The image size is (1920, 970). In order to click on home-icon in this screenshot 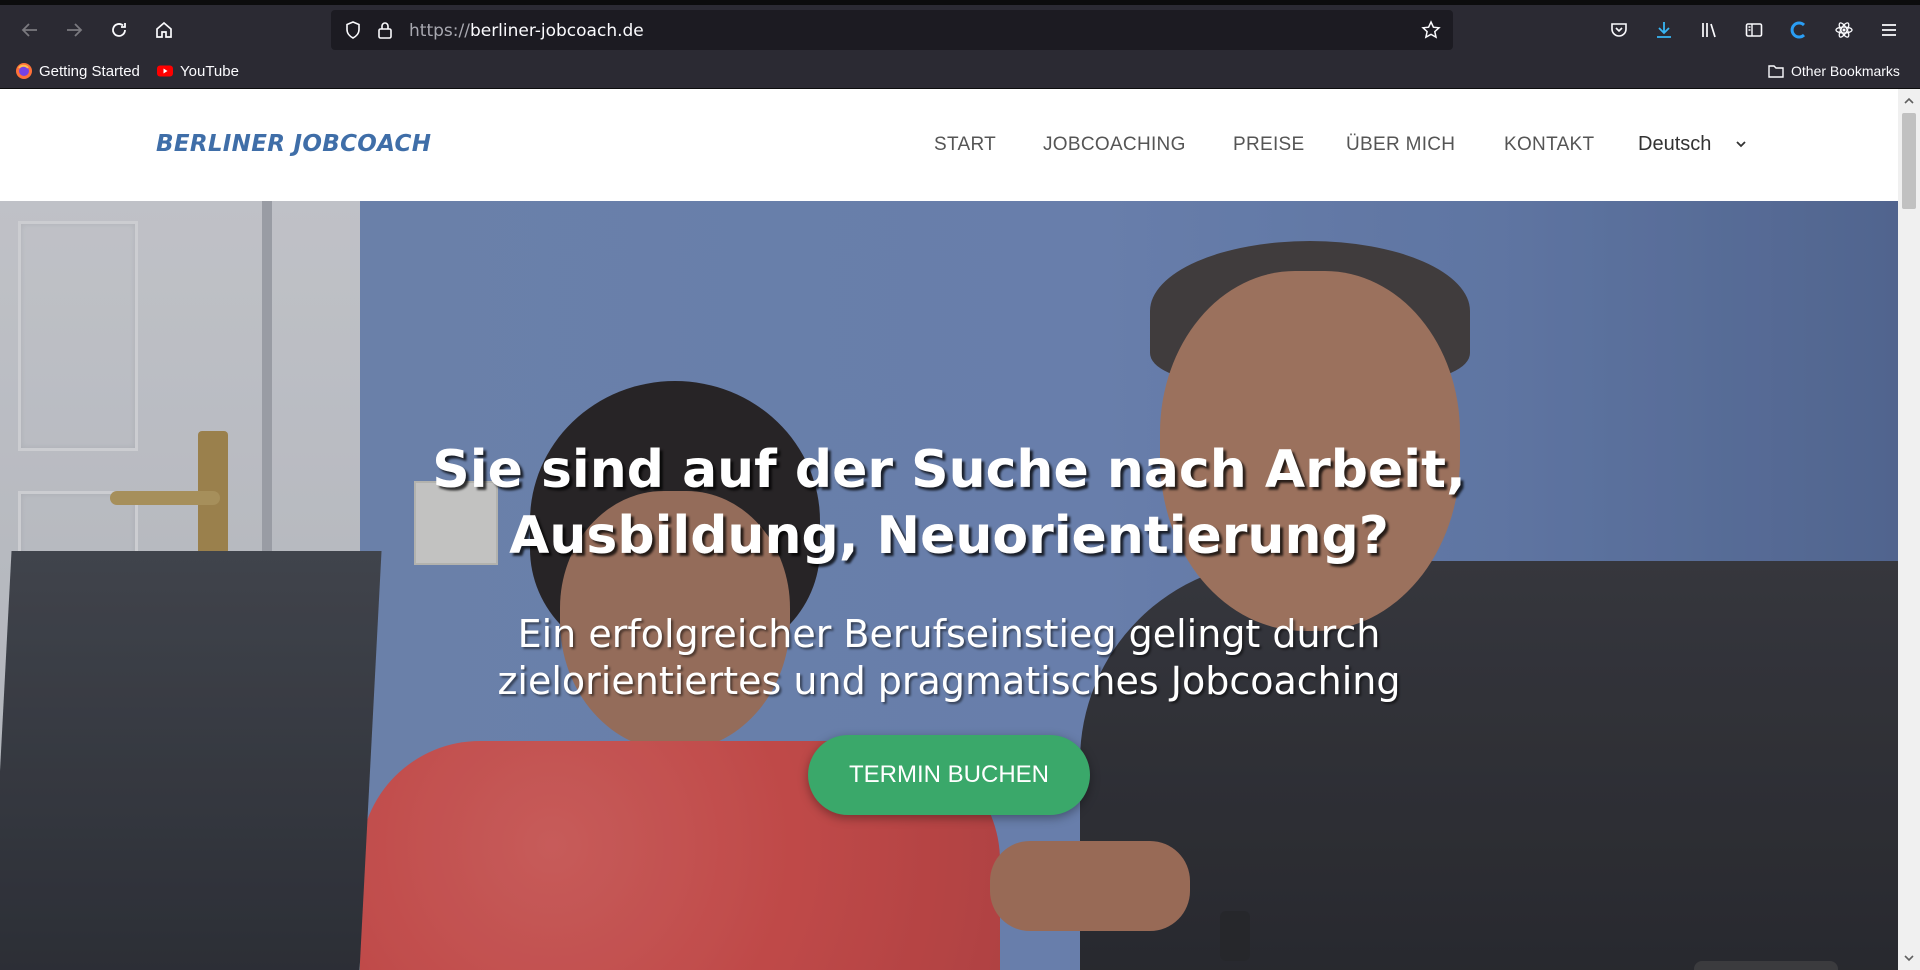, I will do `click(164, 29)`.